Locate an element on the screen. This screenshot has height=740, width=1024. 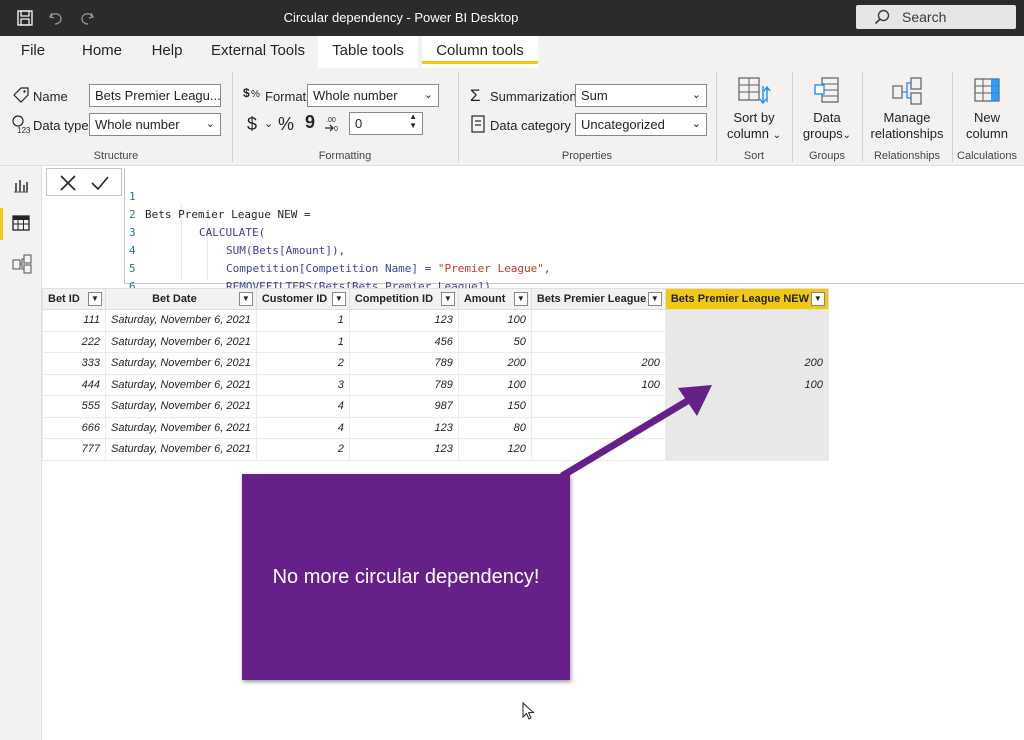
mouse-cursor-icon is located at coordinates (528, 711).